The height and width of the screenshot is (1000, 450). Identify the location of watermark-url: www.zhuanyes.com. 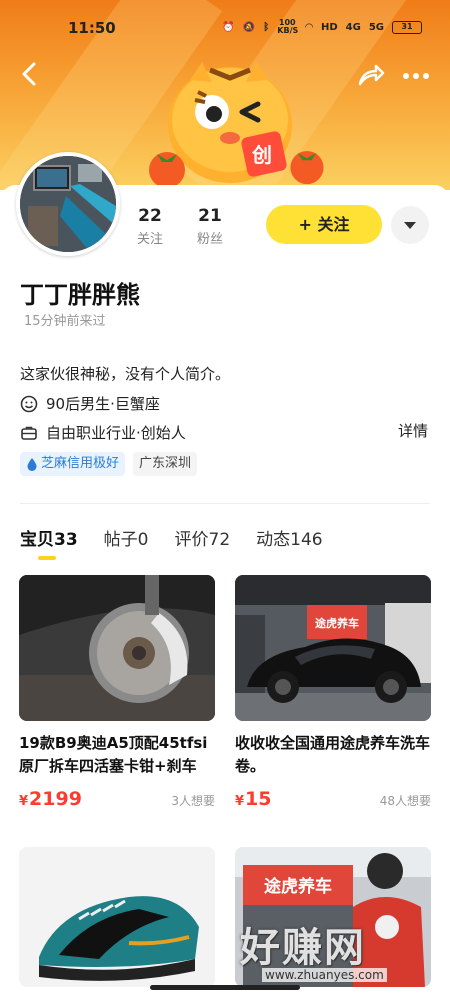
(324, 975).